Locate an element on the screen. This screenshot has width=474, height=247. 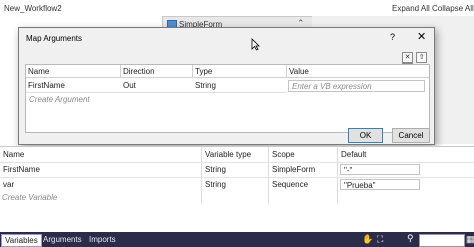
help-button: ? is located at coordinates (392, 37).